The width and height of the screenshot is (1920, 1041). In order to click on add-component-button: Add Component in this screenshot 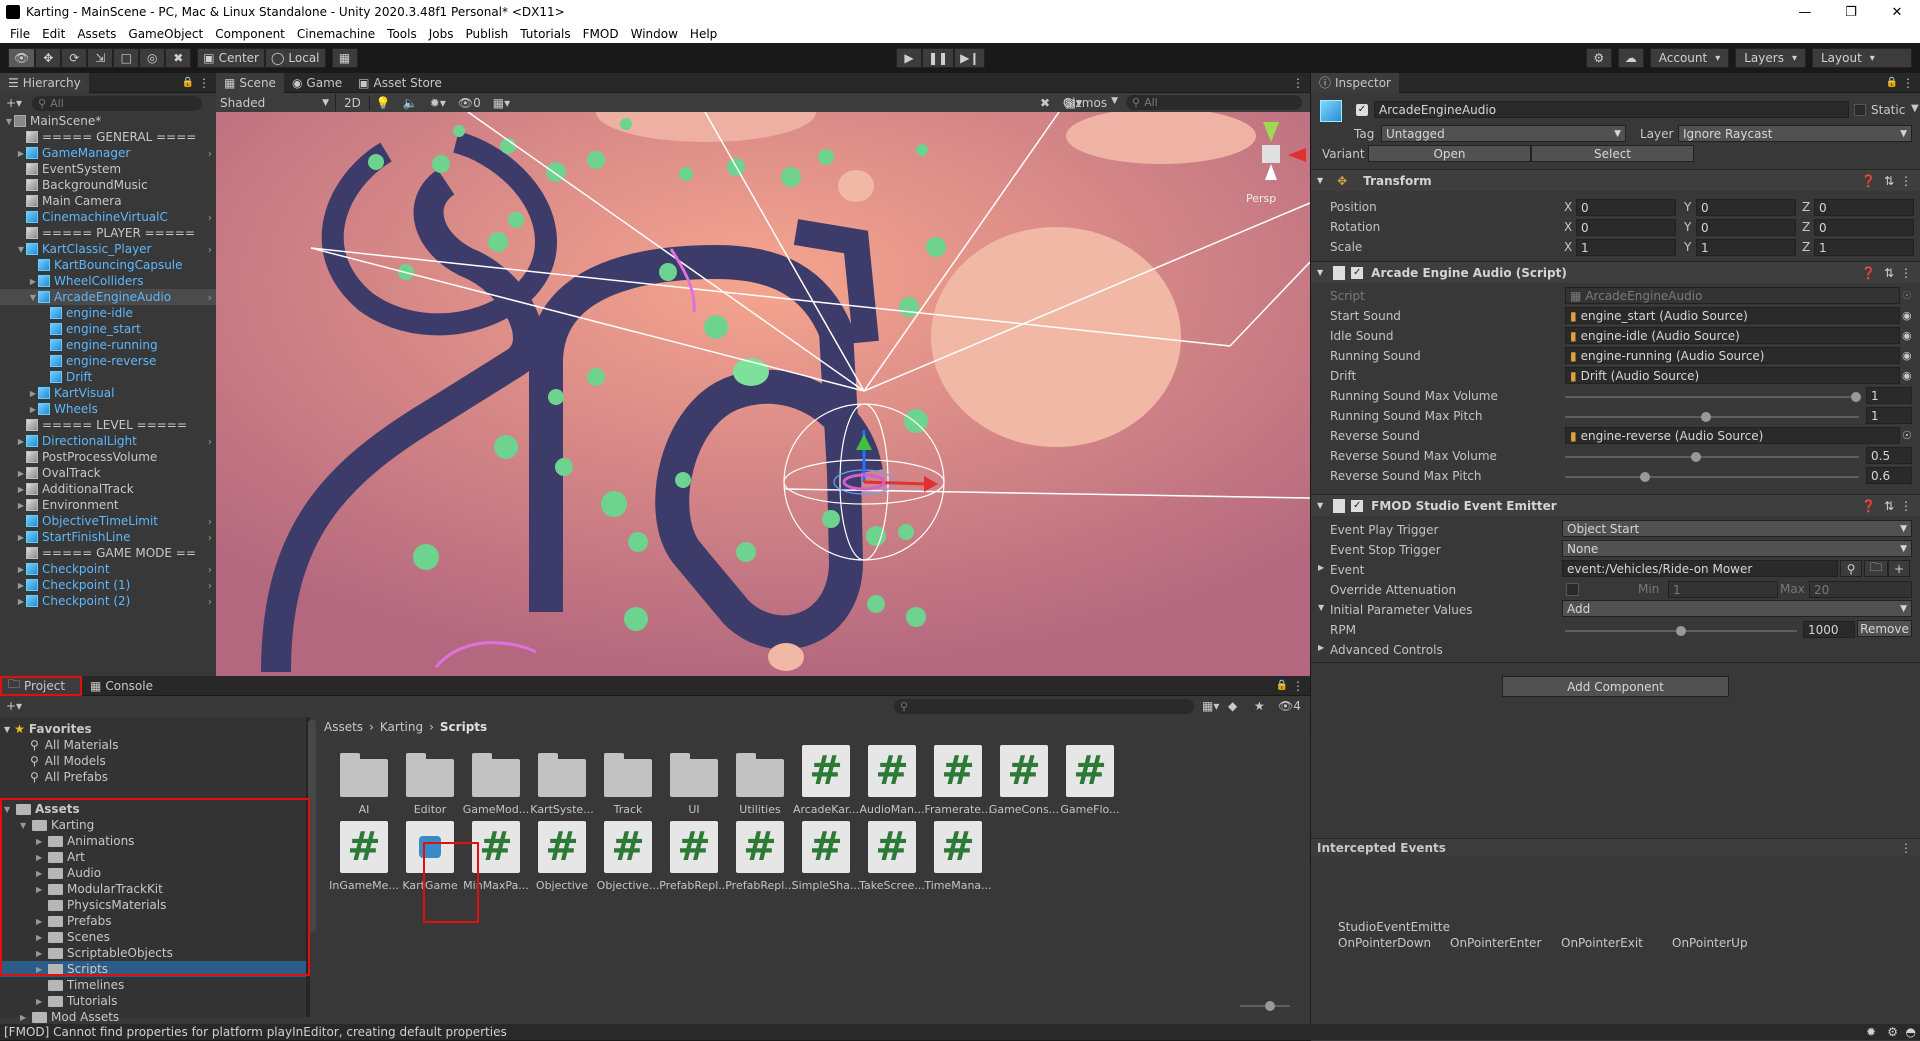, I will do `click(1615, 686)`.